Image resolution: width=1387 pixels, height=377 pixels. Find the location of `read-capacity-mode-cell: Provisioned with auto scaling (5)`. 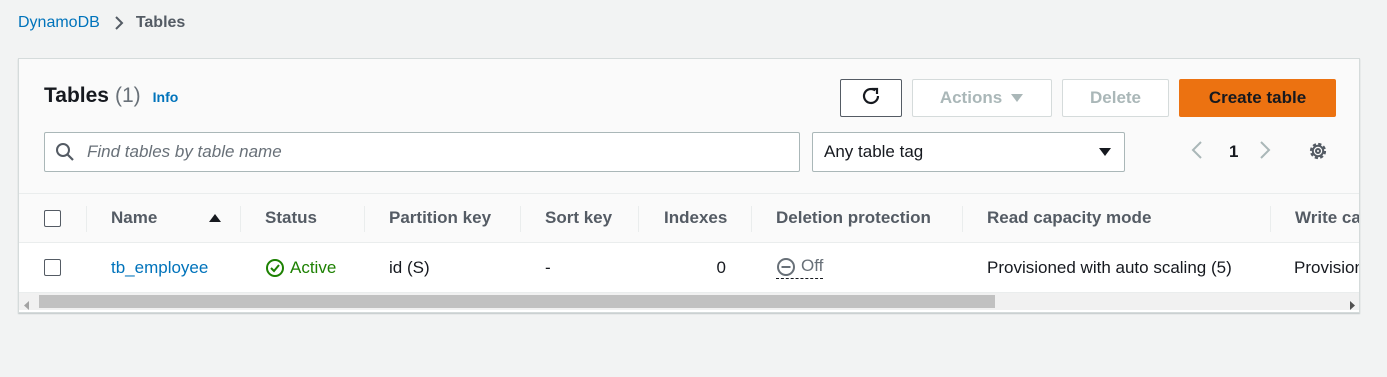

read-capacity-mode-cell: Provisioned with auto scaling (5) is located at coordinates (1109, 267).